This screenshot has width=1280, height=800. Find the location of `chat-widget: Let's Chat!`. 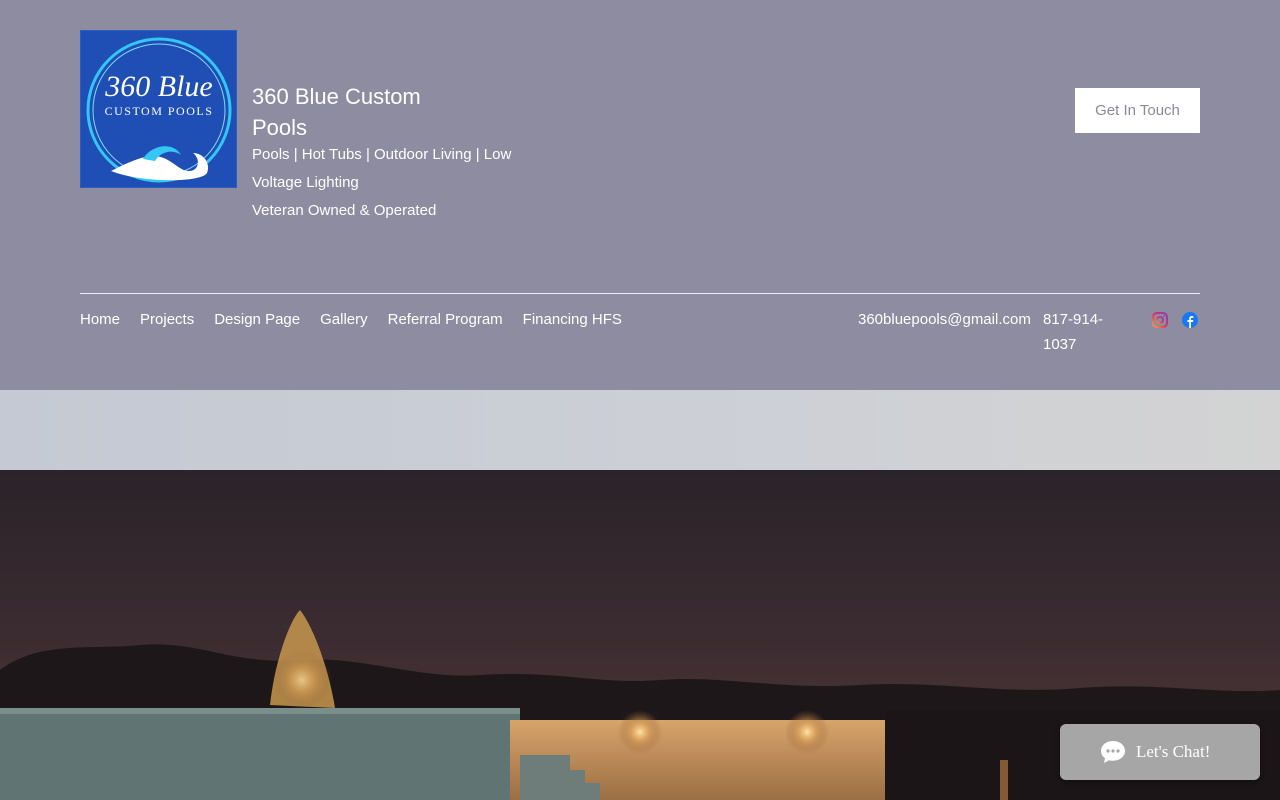

chat-widget: Let's Chat! is located at coordinates (1160, 752).